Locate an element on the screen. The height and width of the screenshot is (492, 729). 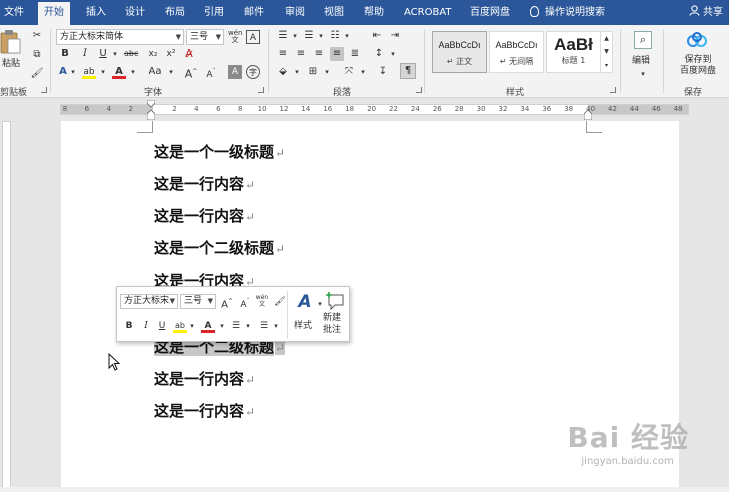
font-size-combo: 三号 ▼ is located at coordinates (205, 37).